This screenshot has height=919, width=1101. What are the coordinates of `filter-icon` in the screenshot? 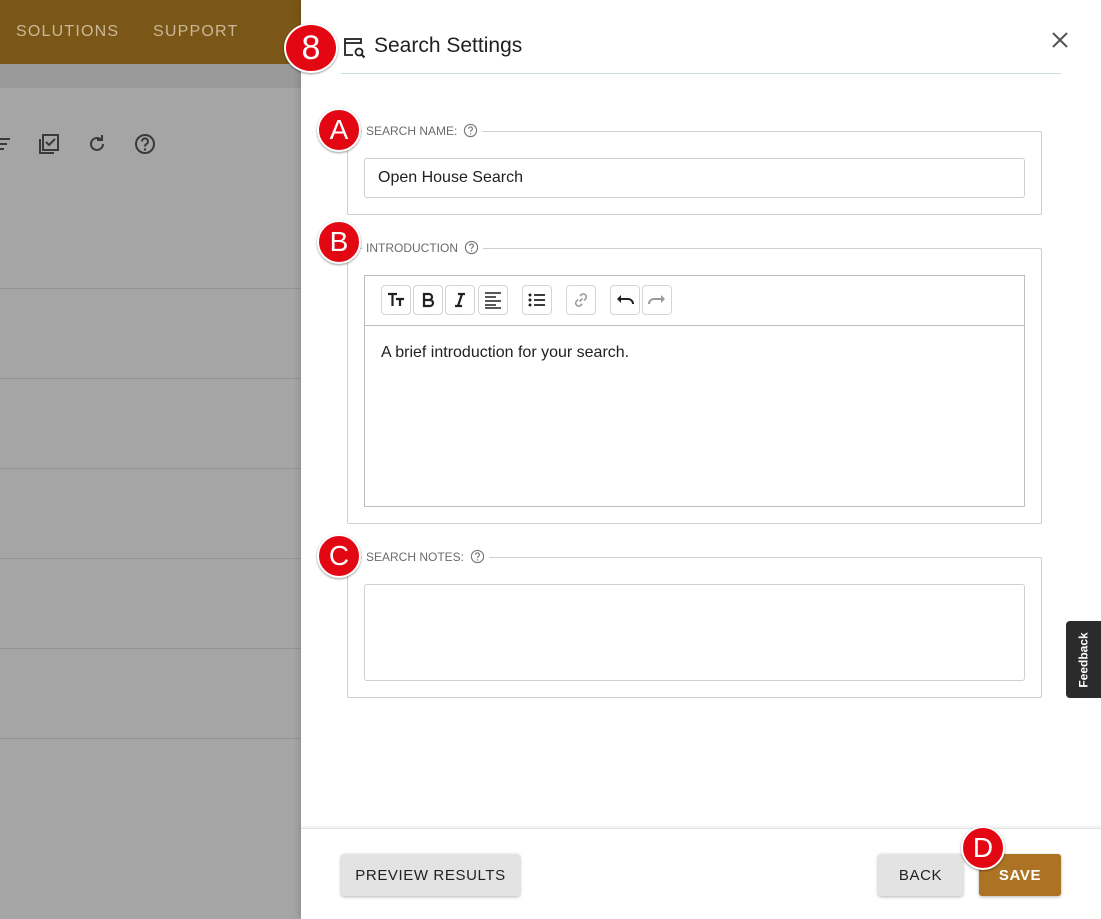 It's located at (7, 144).